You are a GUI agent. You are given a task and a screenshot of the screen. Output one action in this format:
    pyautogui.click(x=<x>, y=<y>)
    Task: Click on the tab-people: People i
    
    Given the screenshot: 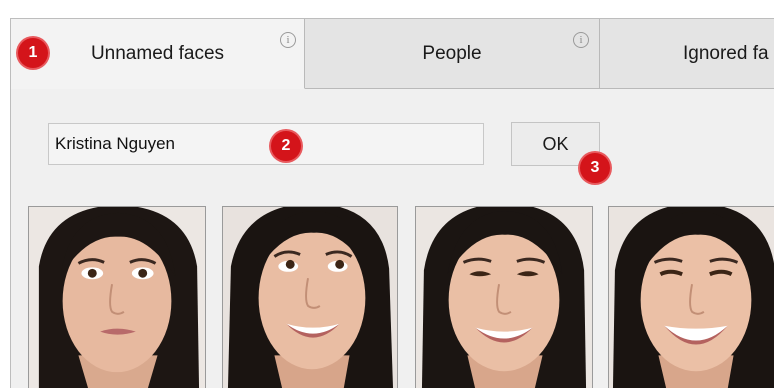 What is the action you would take?
    pyautogui.click(x=452, y=54)
    